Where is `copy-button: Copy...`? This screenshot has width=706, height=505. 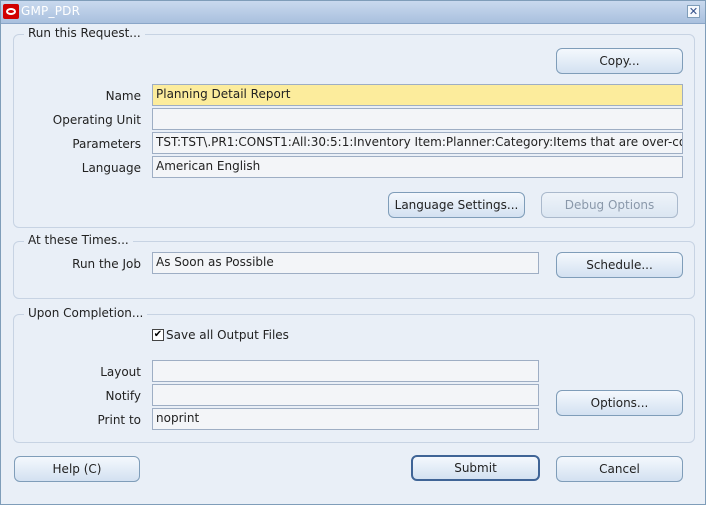 copy-button: Copy... is located at coordinates (619, 61).